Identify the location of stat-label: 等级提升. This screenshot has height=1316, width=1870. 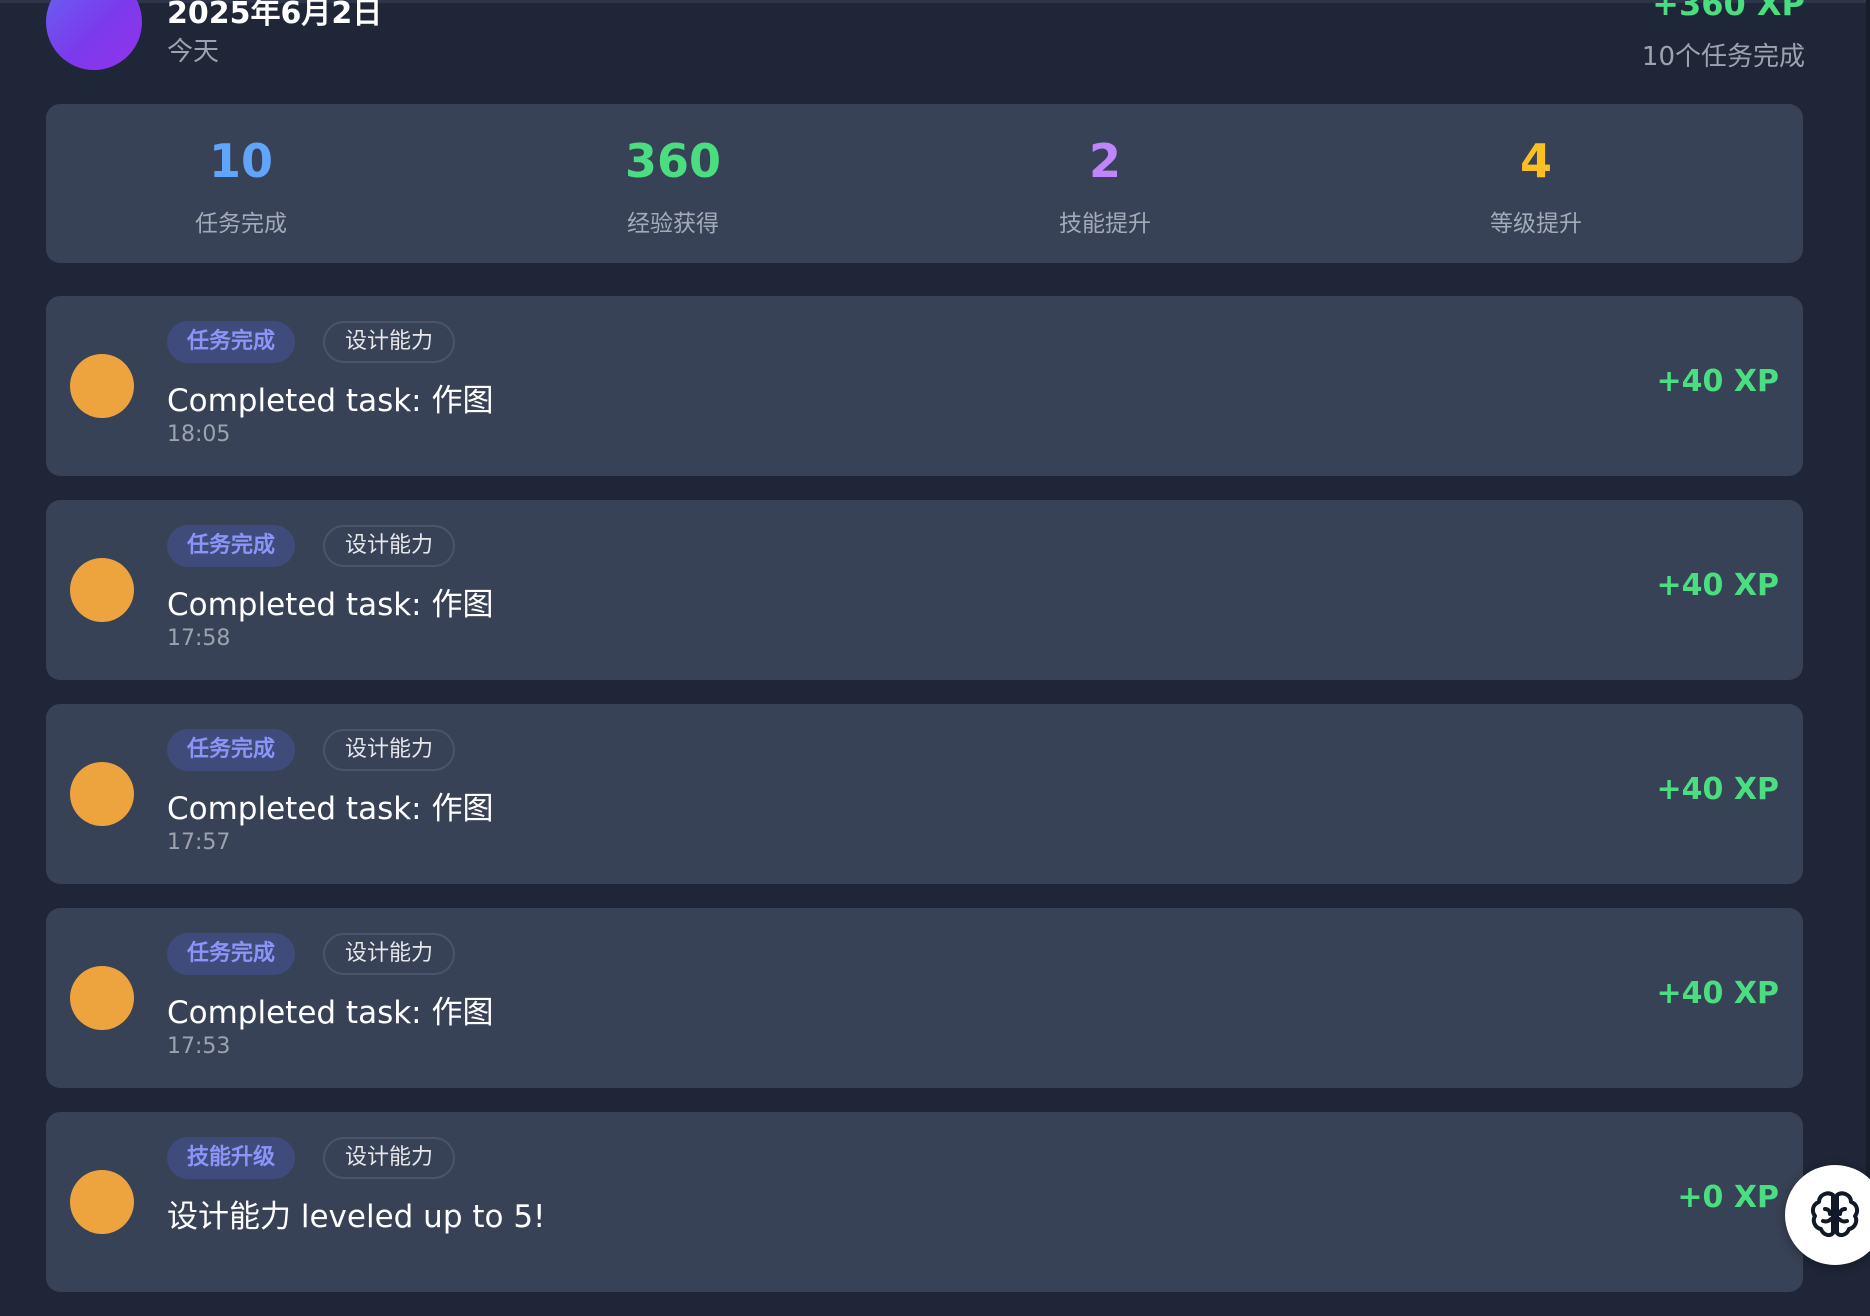
(1536, 224).